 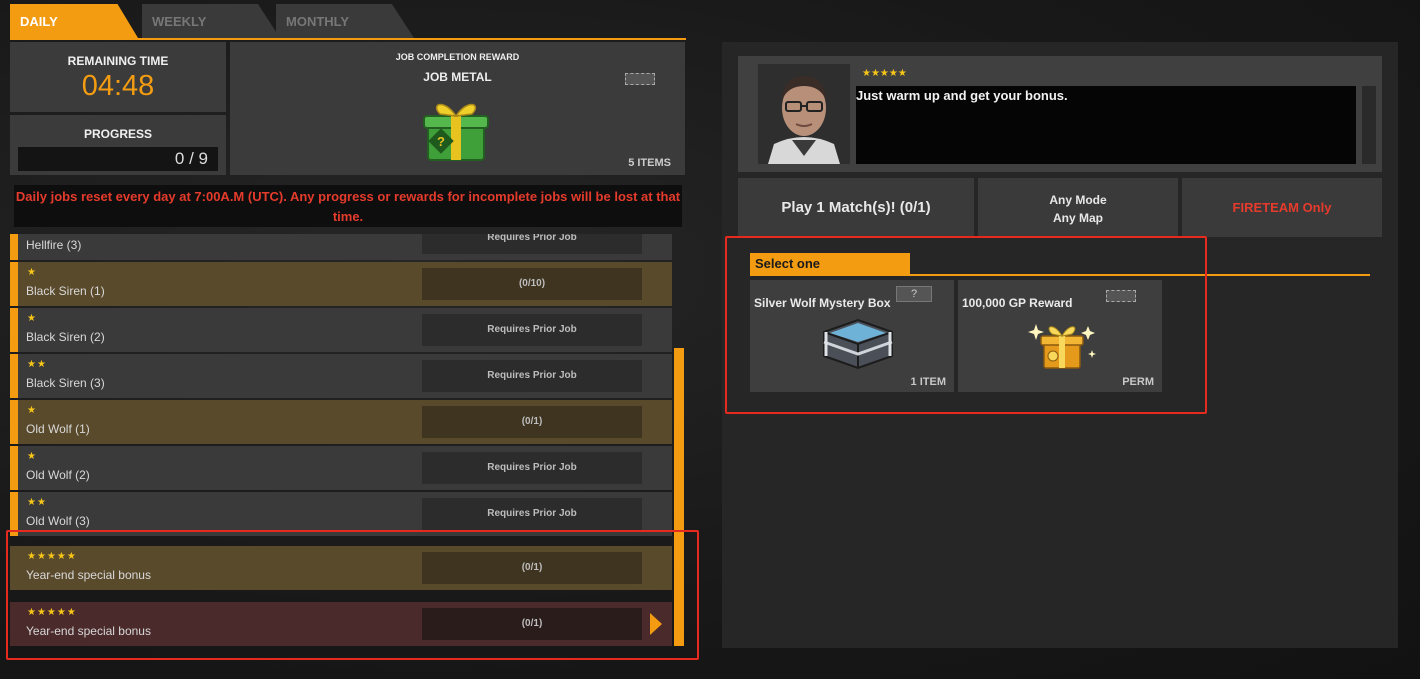 What do you see at coordinates (211, 21) in the screenshot?
I see `tab-weekly: WEEKLY` at bounding box center [211, 21].